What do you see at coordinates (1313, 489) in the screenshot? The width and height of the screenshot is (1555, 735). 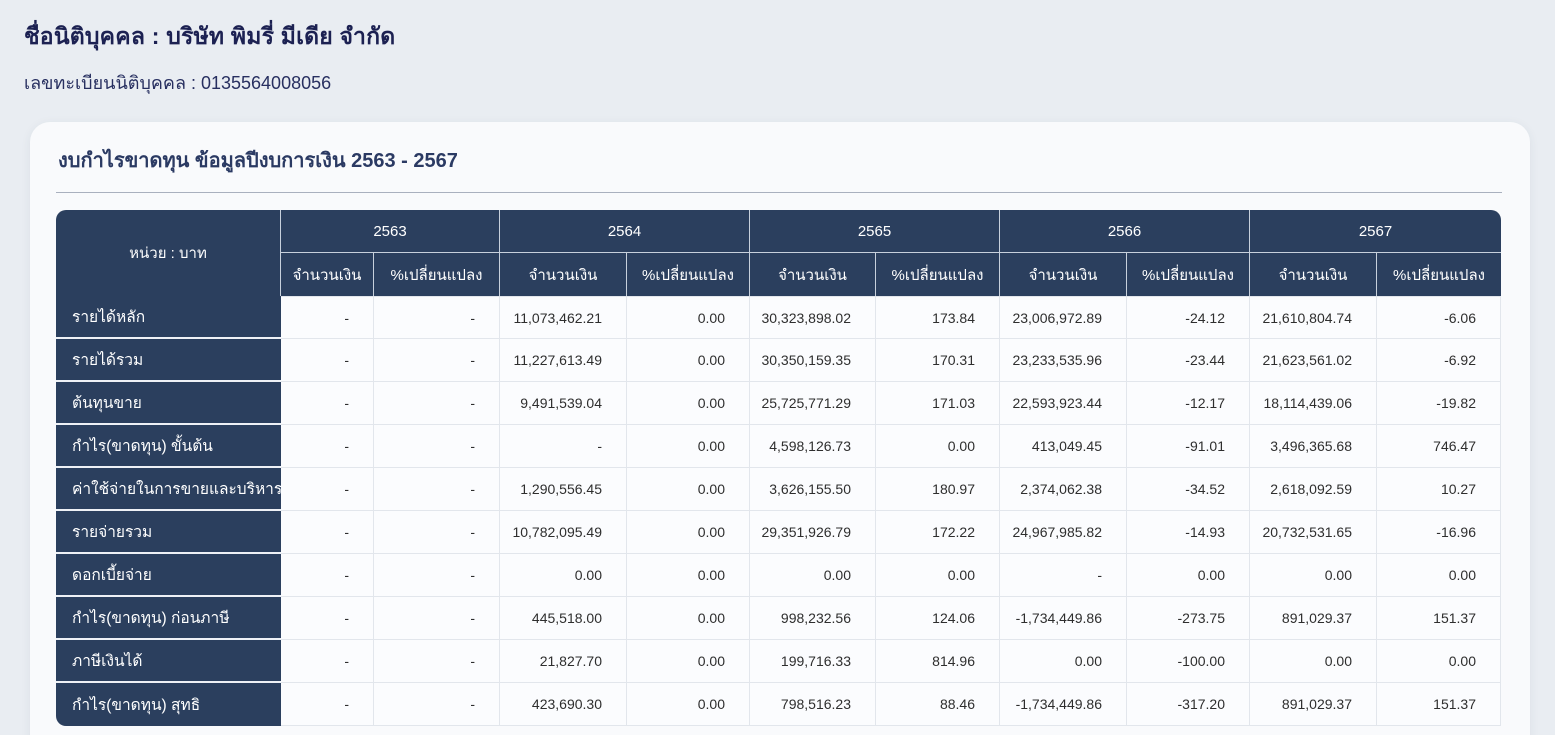 I see `amount-cell: 2,618,092.59` at bounding box center [1313, 489].